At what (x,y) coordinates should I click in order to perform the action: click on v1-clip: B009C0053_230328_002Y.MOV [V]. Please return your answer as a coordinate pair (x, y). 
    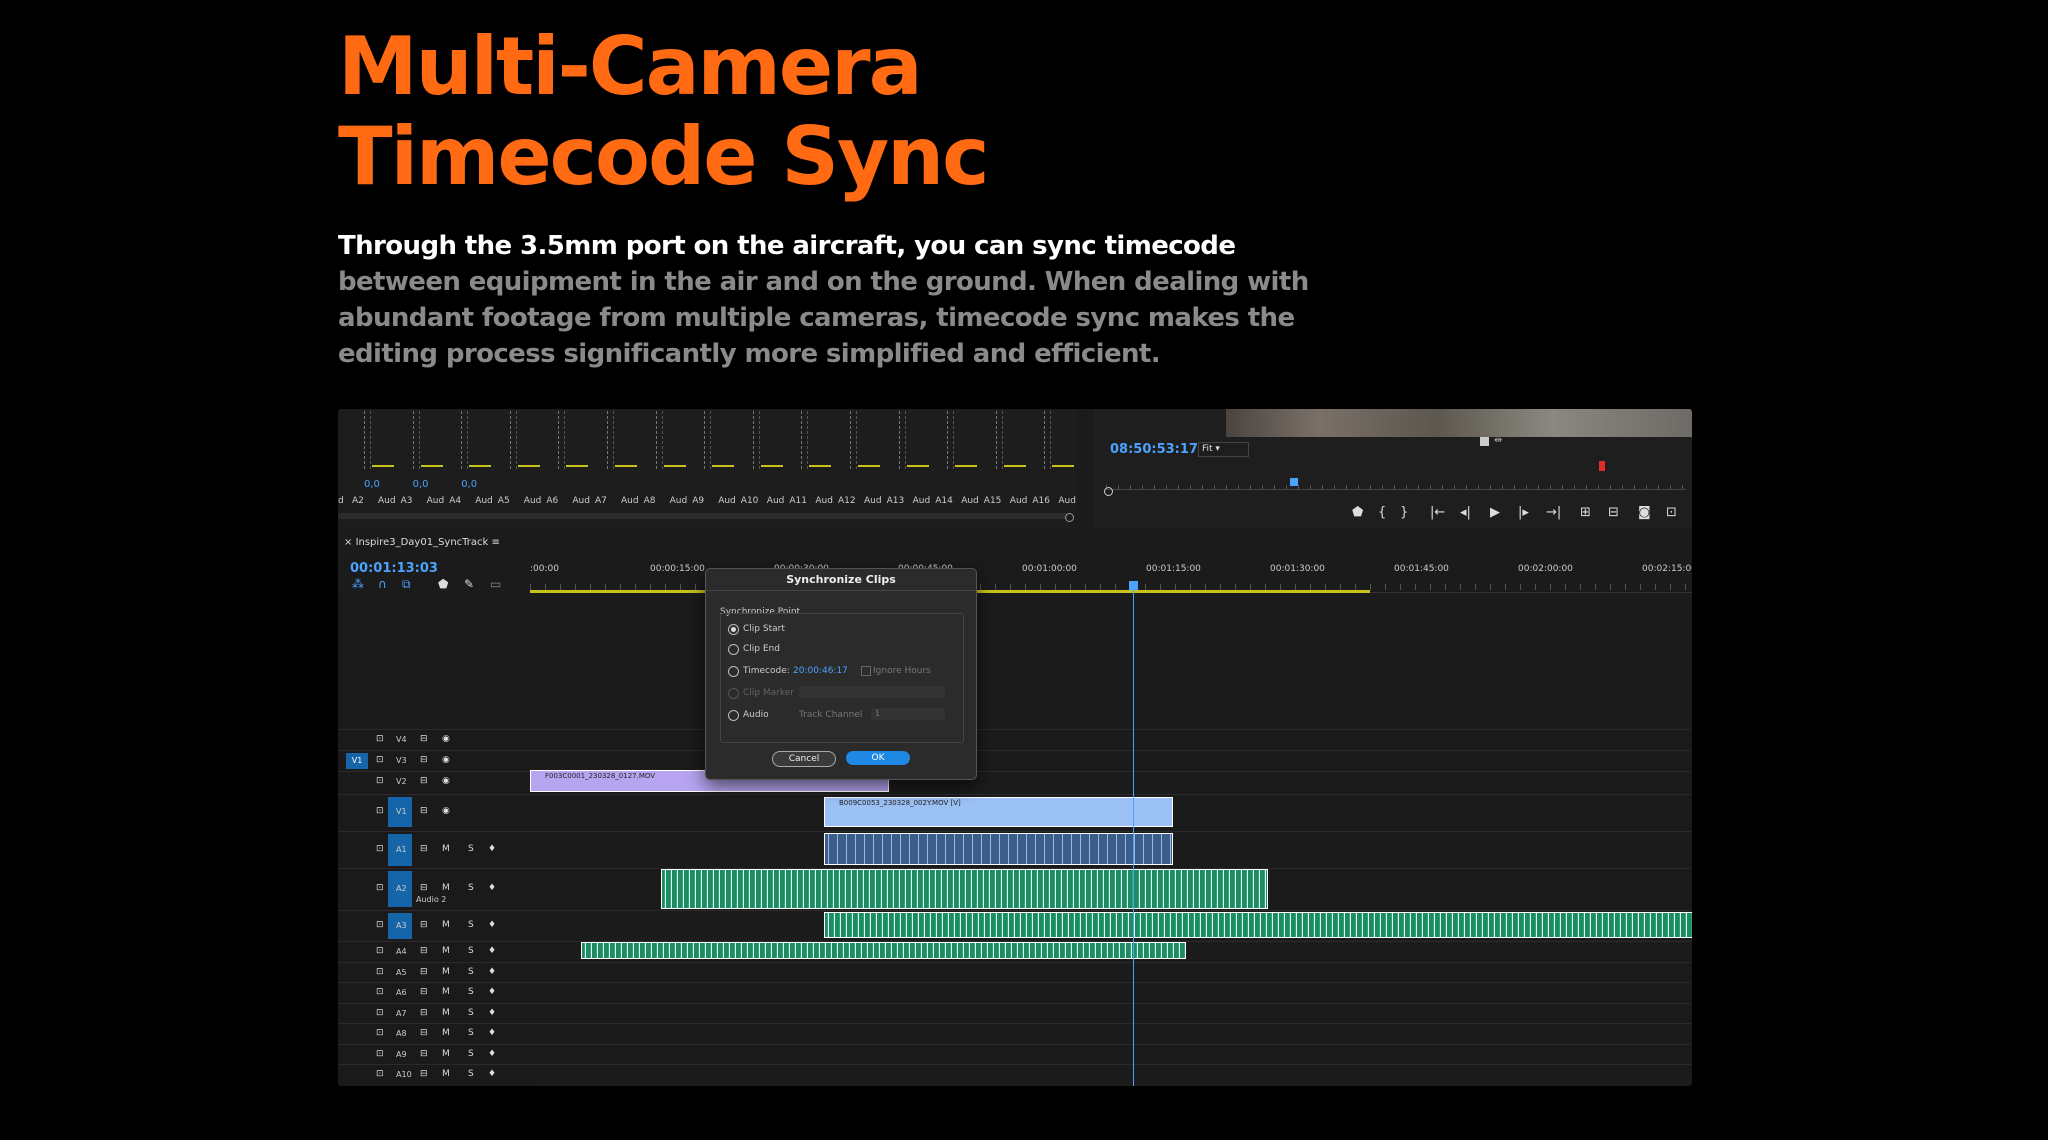
    Looking at the image, I should click on (998, 812).